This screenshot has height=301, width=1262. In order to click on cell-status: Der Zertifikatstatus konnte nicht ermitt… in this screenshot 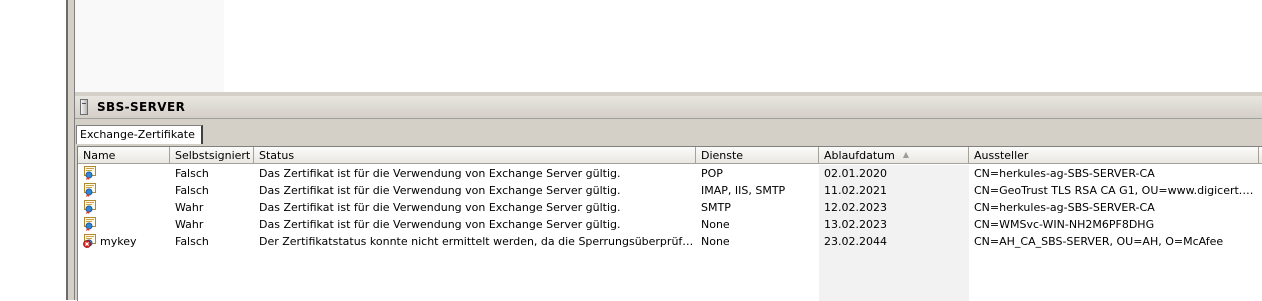, I will do `click(477, 241)`.